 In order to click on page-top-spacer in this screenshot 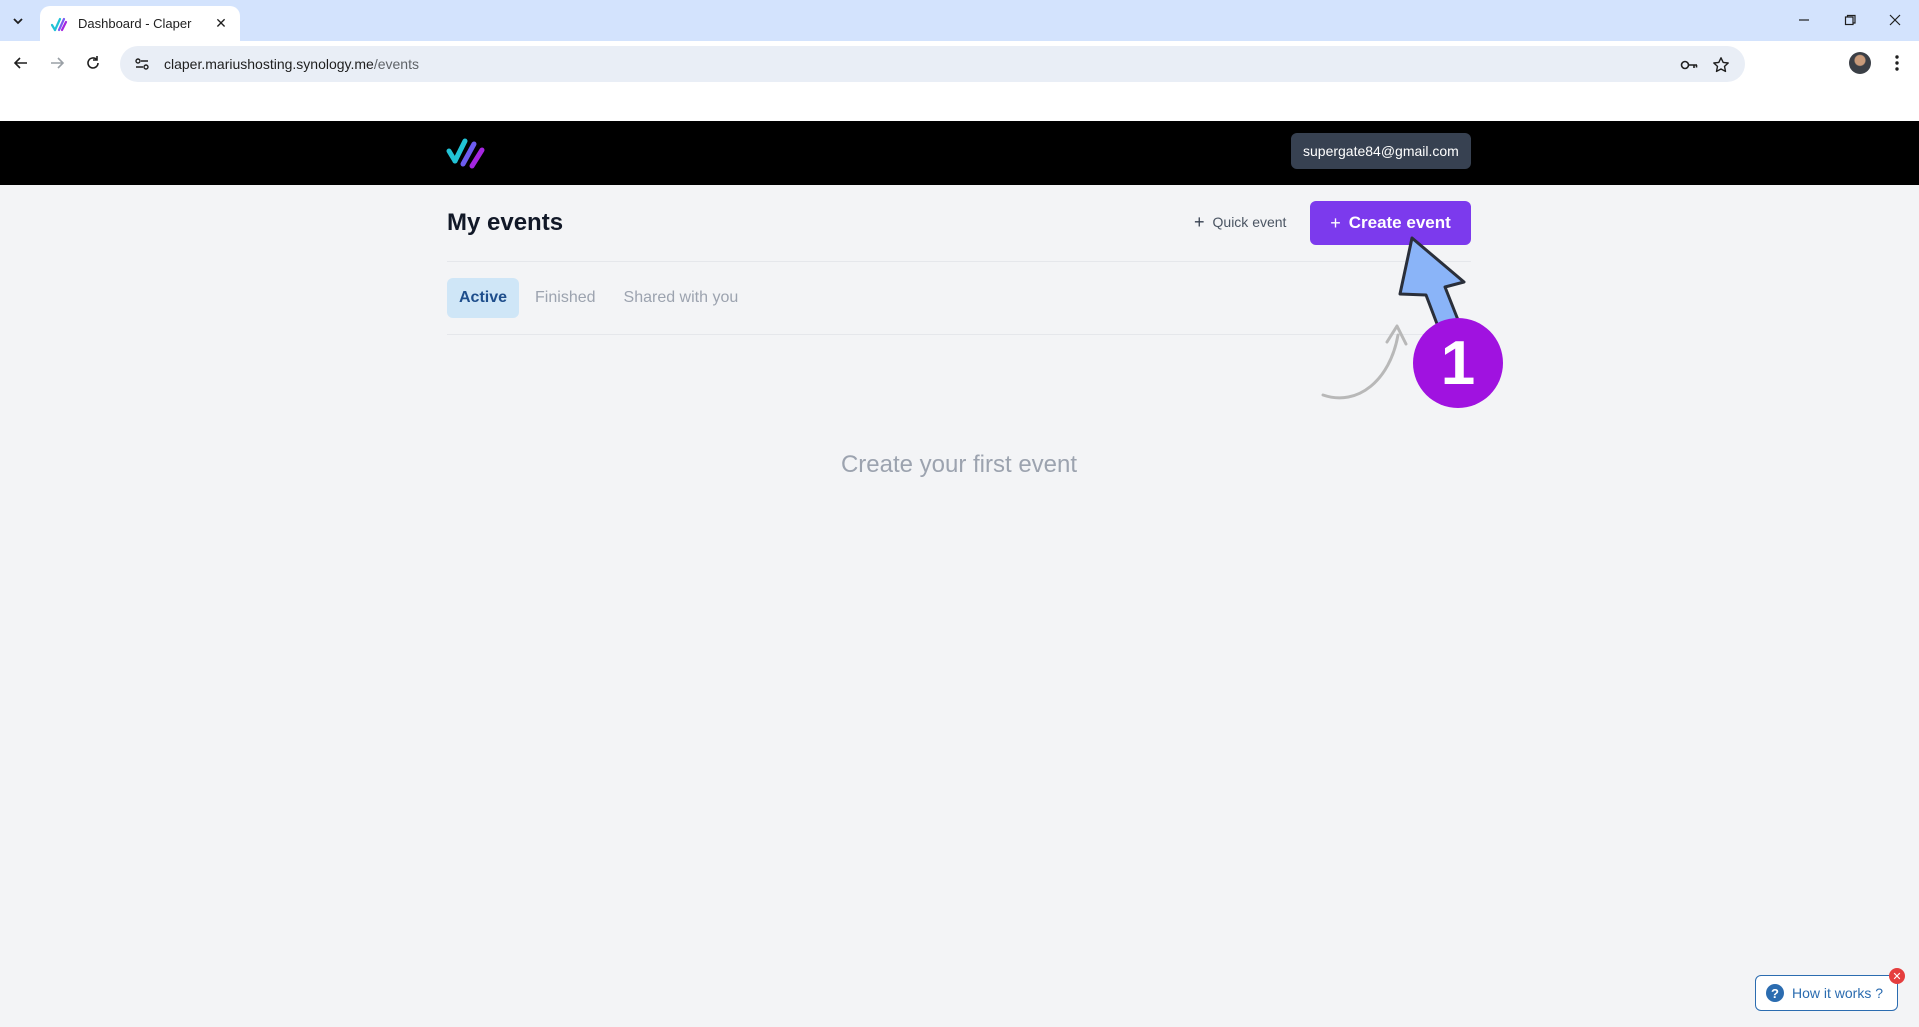, I will do `click(959, 103)`.